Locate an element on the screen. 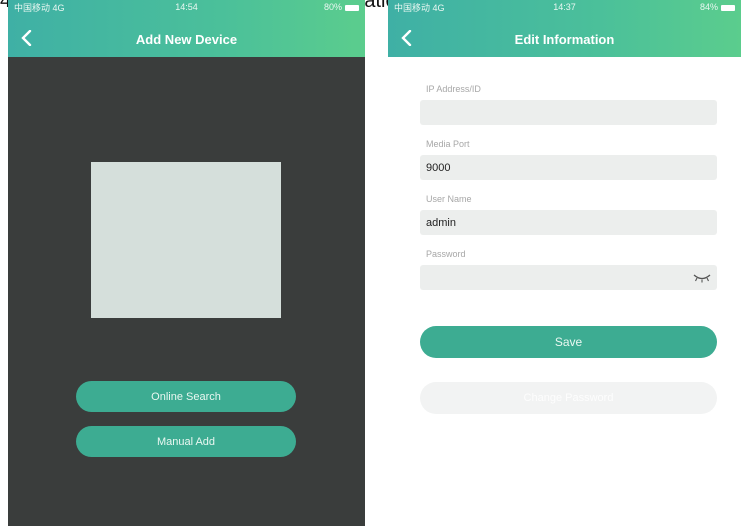 The width and height of the screenshot is (741, 526). ip-address-input is located at coordinates (568, 112).